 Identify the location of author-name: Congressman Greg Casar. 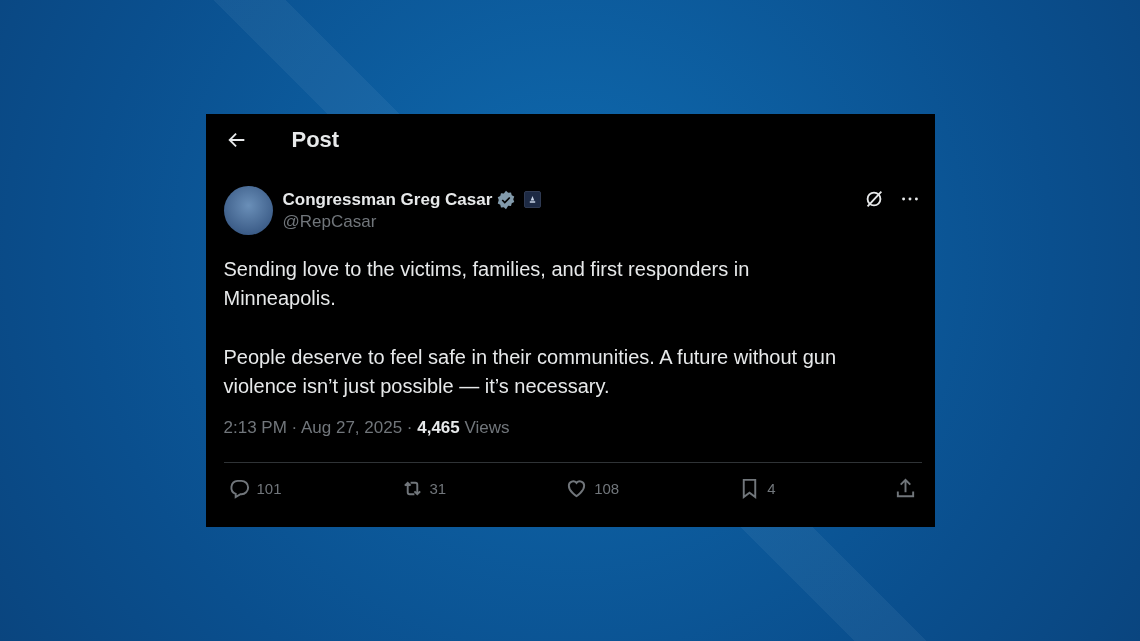
(387, 199).